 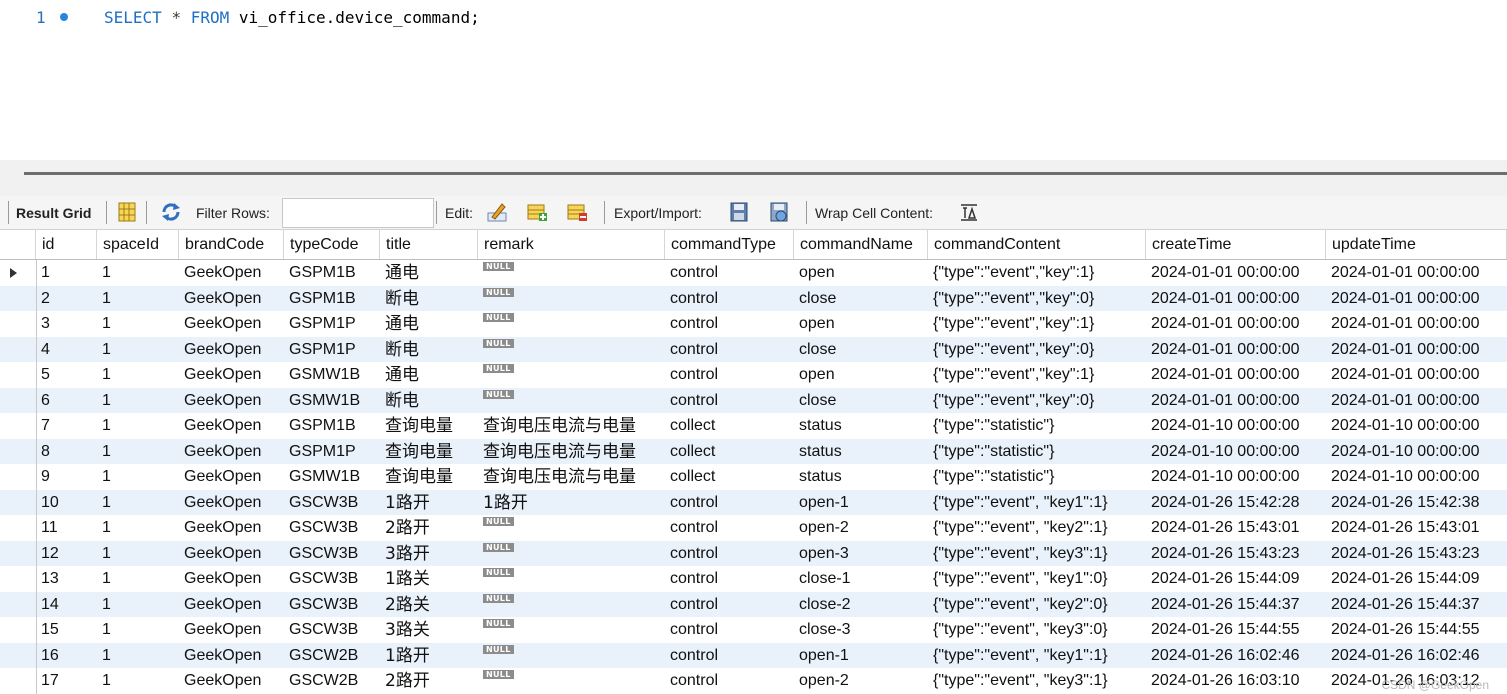 I want to click on cell-createTime: 2024-01-26 15:44:37, so click(x=1236, y=605).